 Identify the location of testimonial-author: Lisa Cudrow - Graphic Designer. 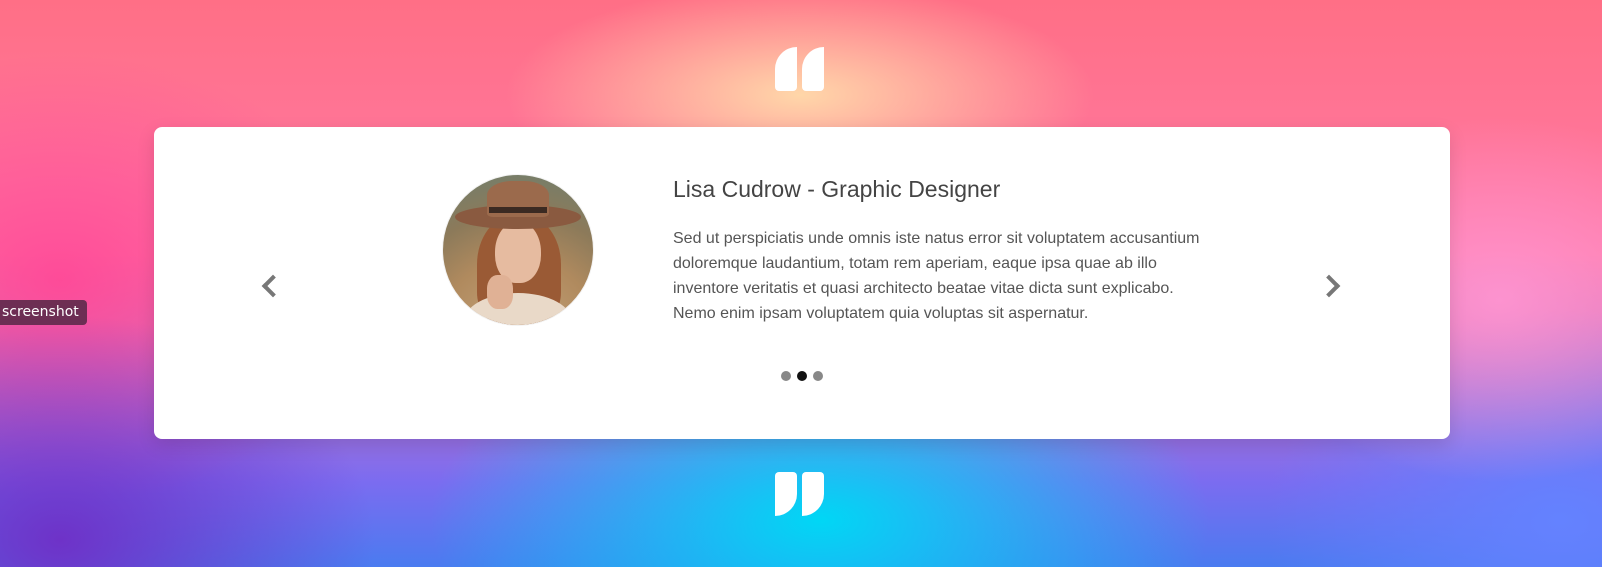
(837, 189).